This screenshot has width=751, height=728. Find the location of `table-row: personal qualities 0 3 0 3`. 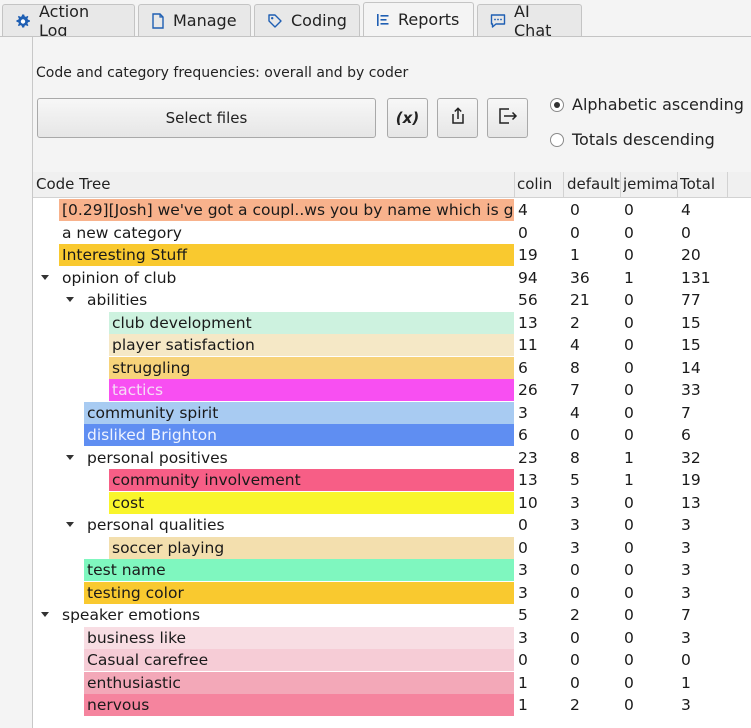

table-row: personal qualities 0 3 0 3 is located at coordinates (392, 525).